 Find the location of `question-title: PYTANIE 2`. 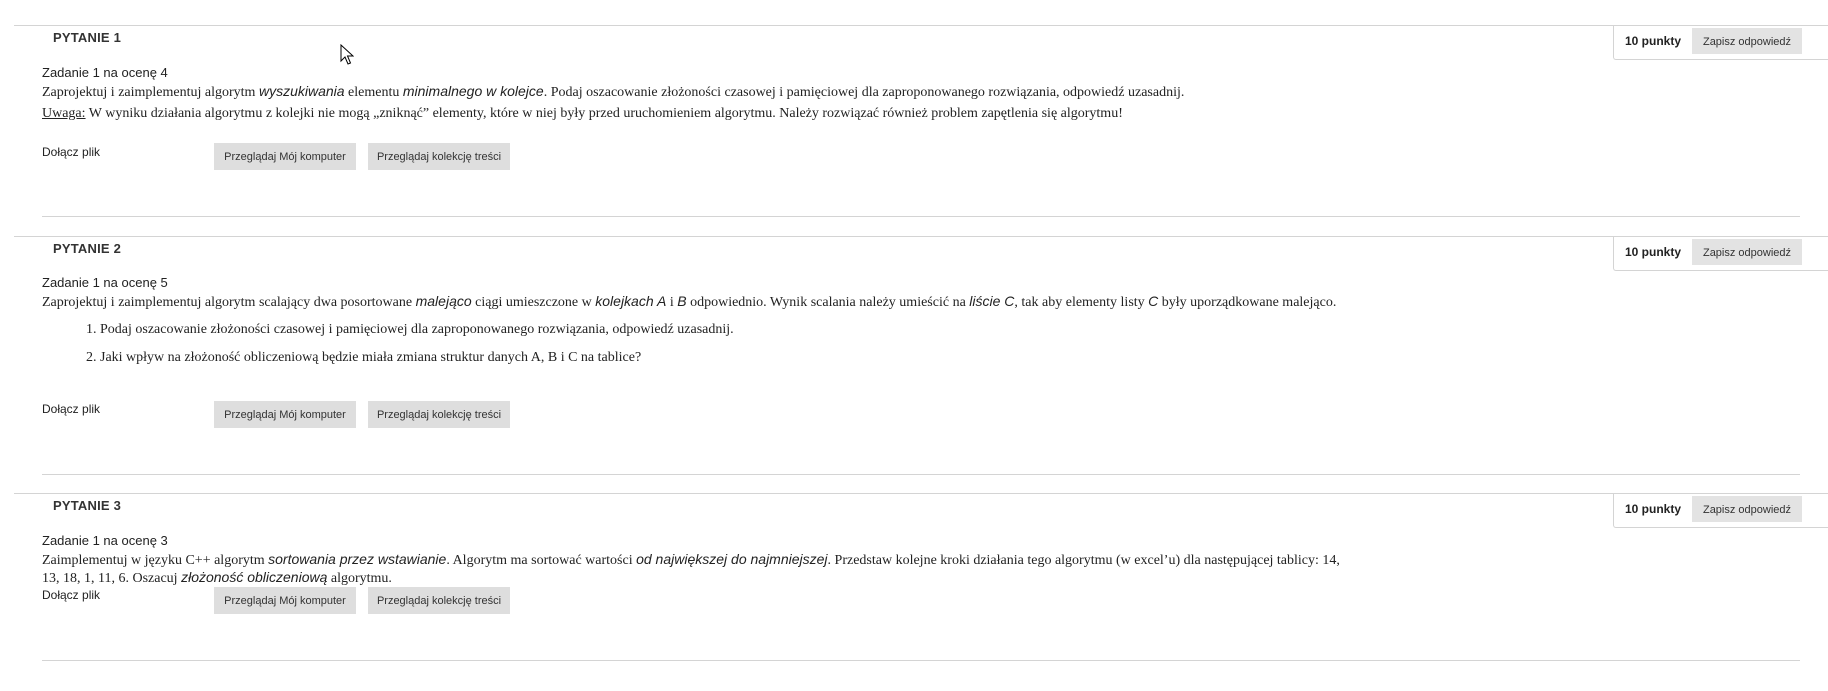

question-title: PYTANIE 2 is located at coordinates (87, 248).